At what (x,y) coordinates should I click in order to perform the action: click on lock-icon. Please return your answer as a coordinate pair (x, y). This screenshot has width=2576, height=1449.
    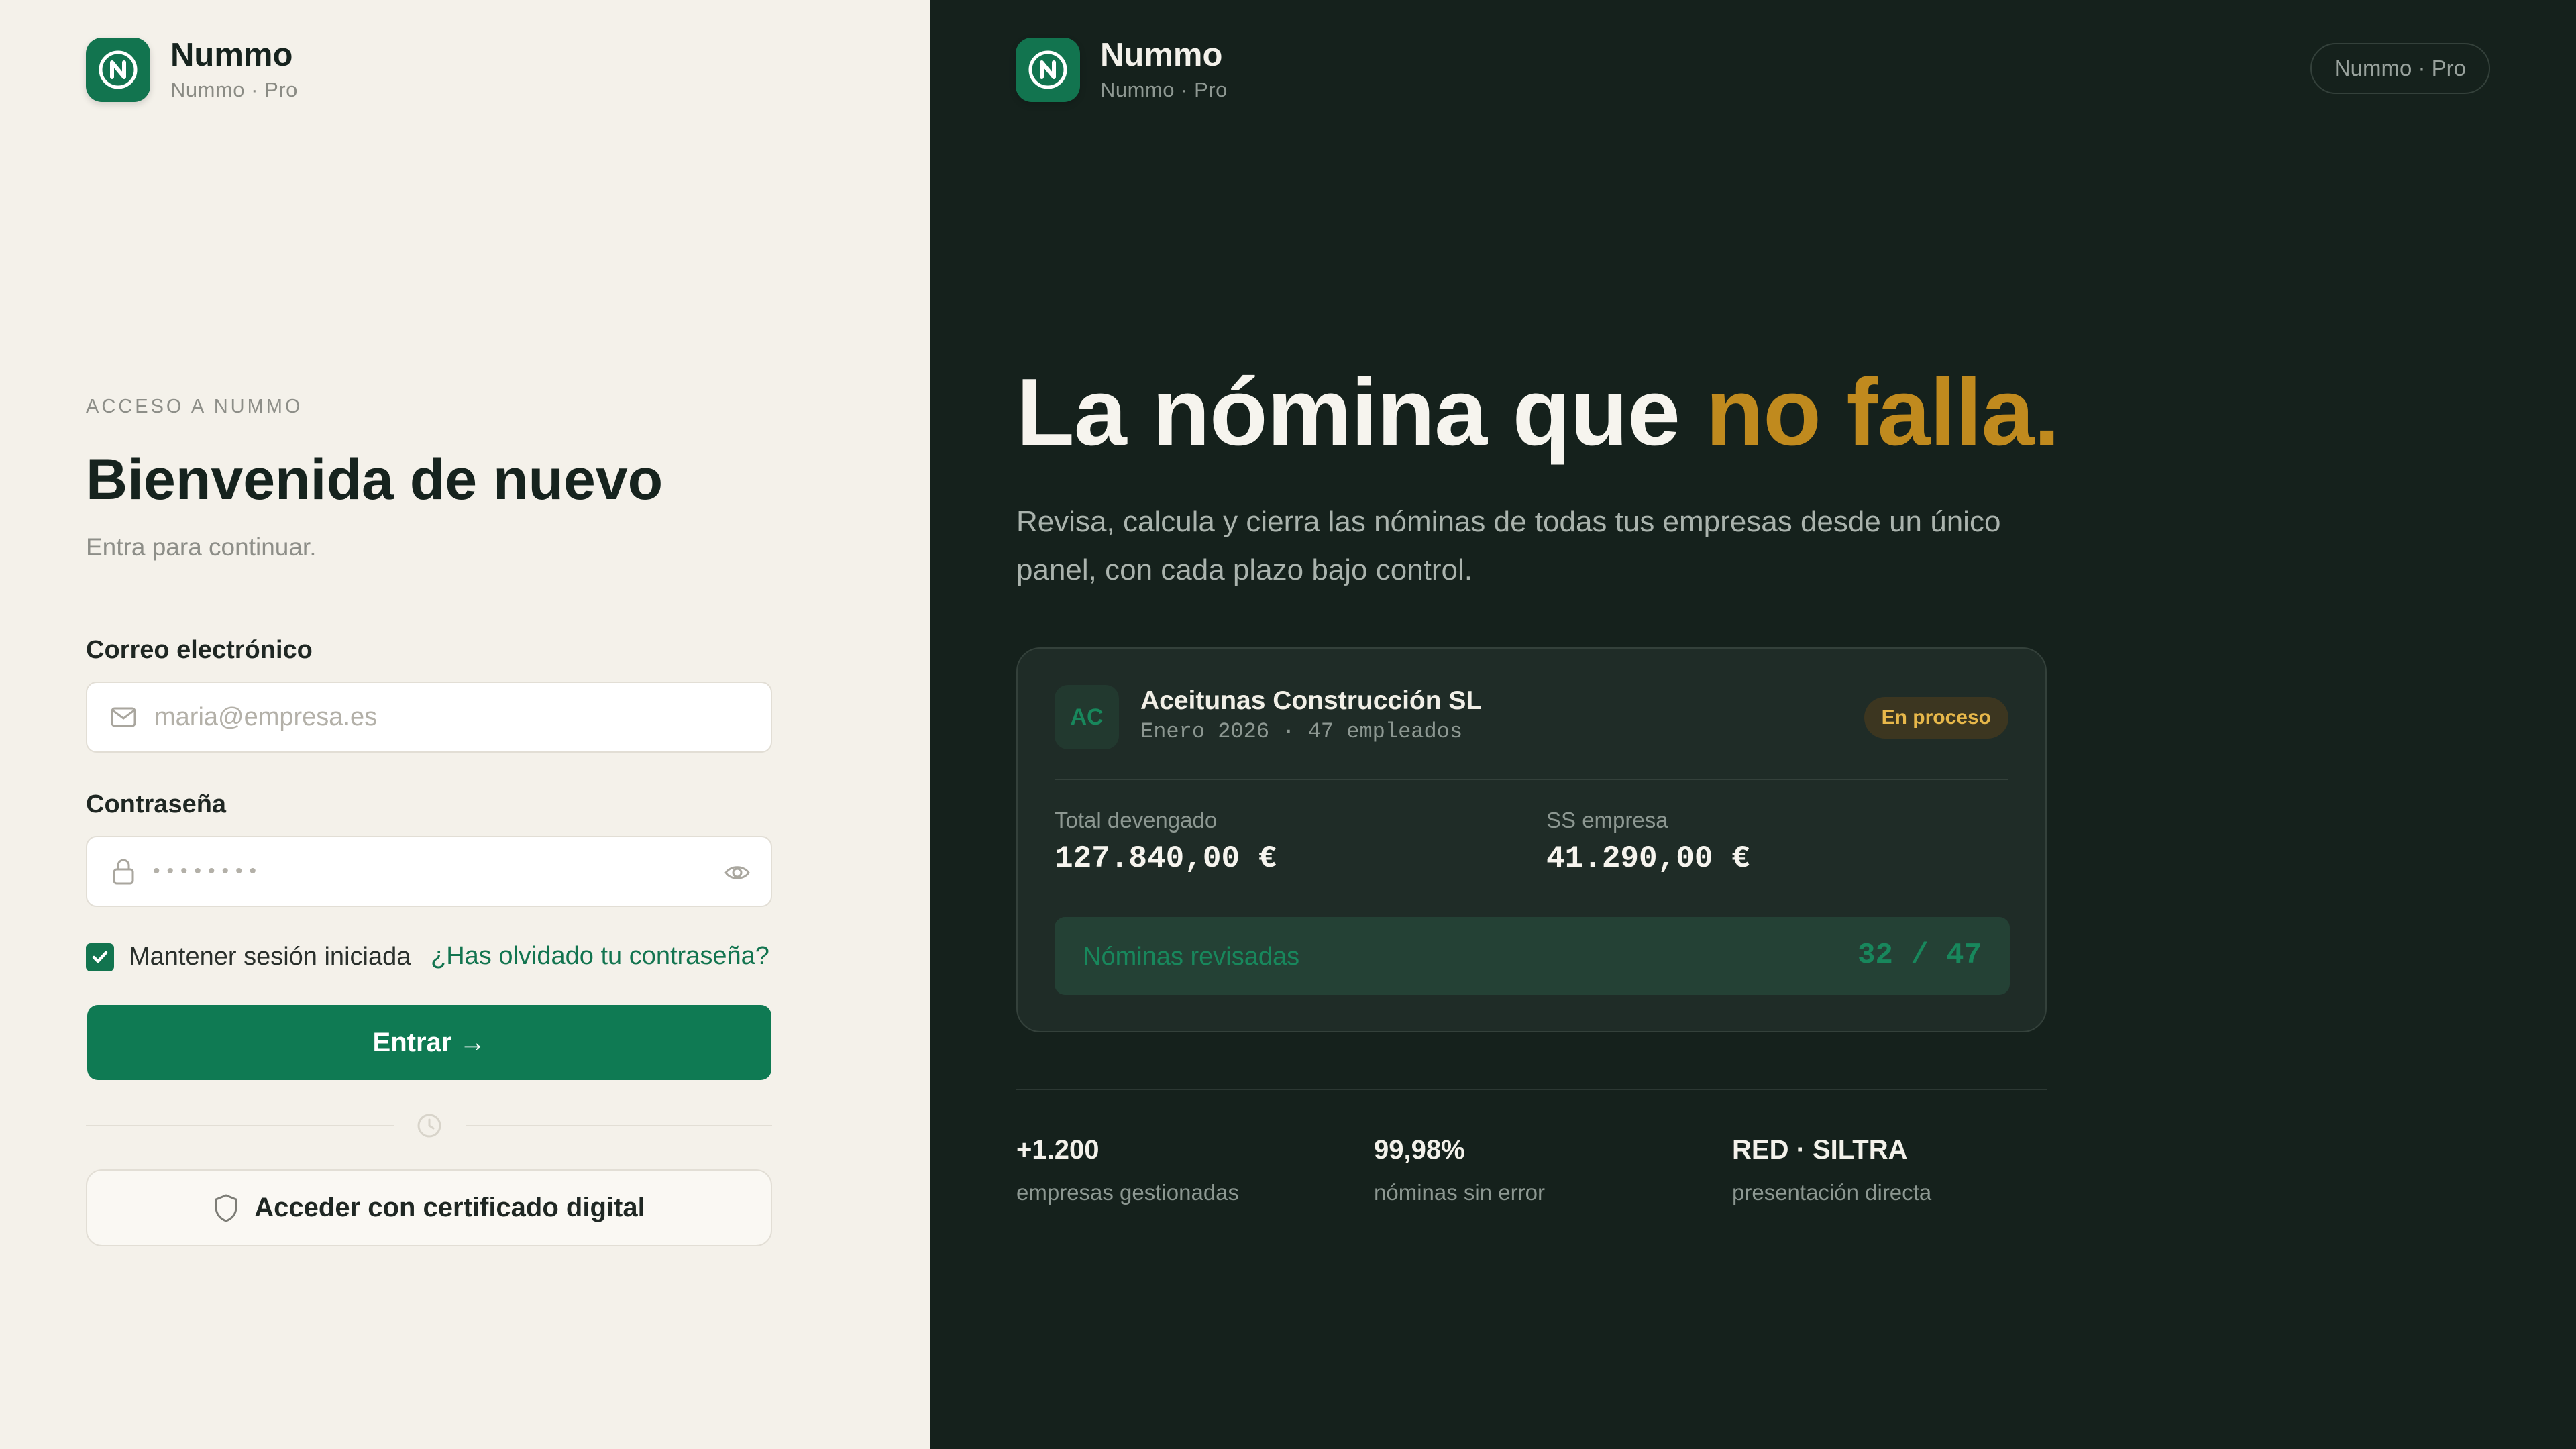
    Looking at the image, I should click on (123, 871).